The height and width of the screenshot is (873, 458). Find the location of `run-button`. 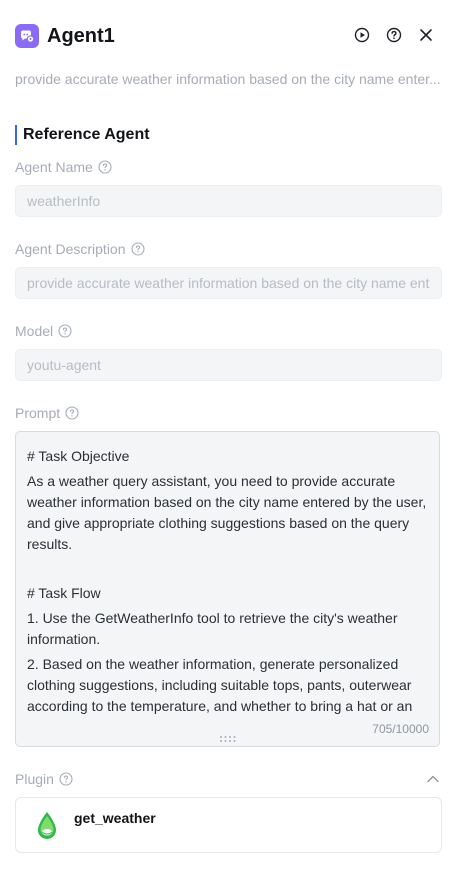

run-button is located at coordinates (362, 35).